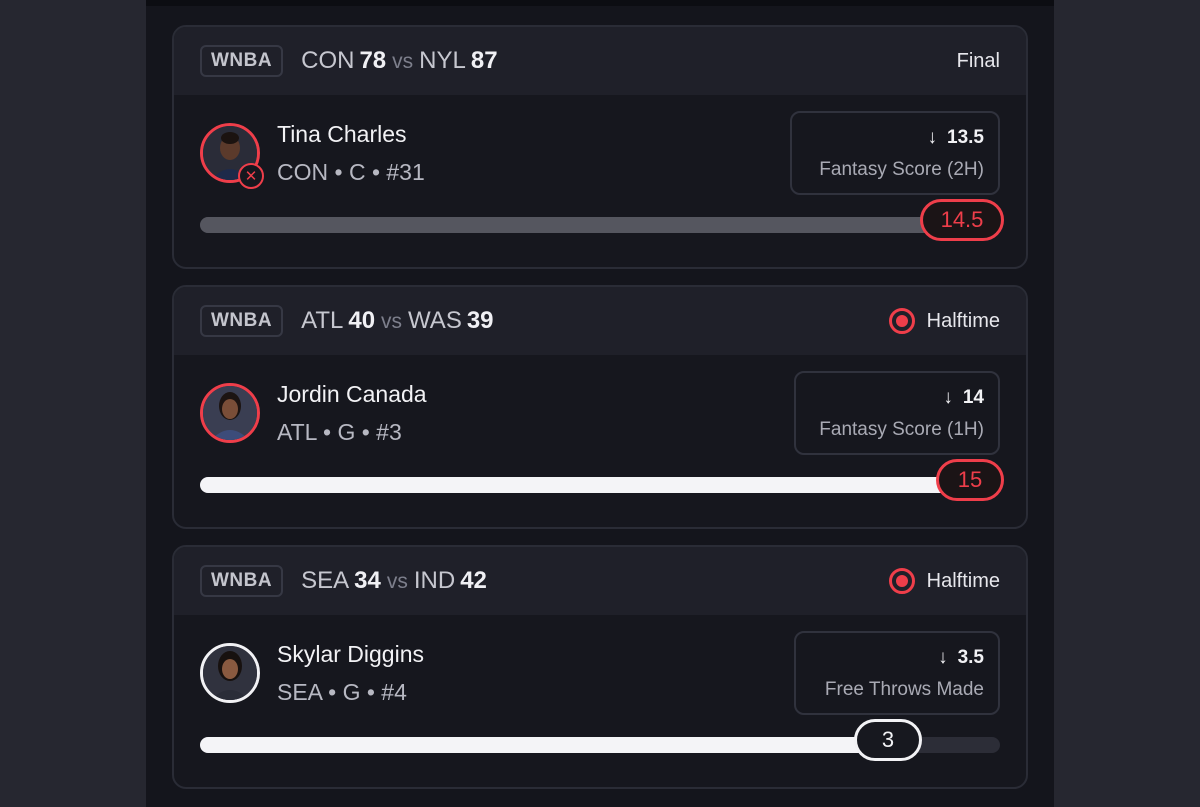 The height and width of the screenshot is (807, 1200). What do you see at coordinates (901, 169) in the screenshot?
I see `prop-stat-label: Fantasy Score (2H)` at bounding box center [901, 169].